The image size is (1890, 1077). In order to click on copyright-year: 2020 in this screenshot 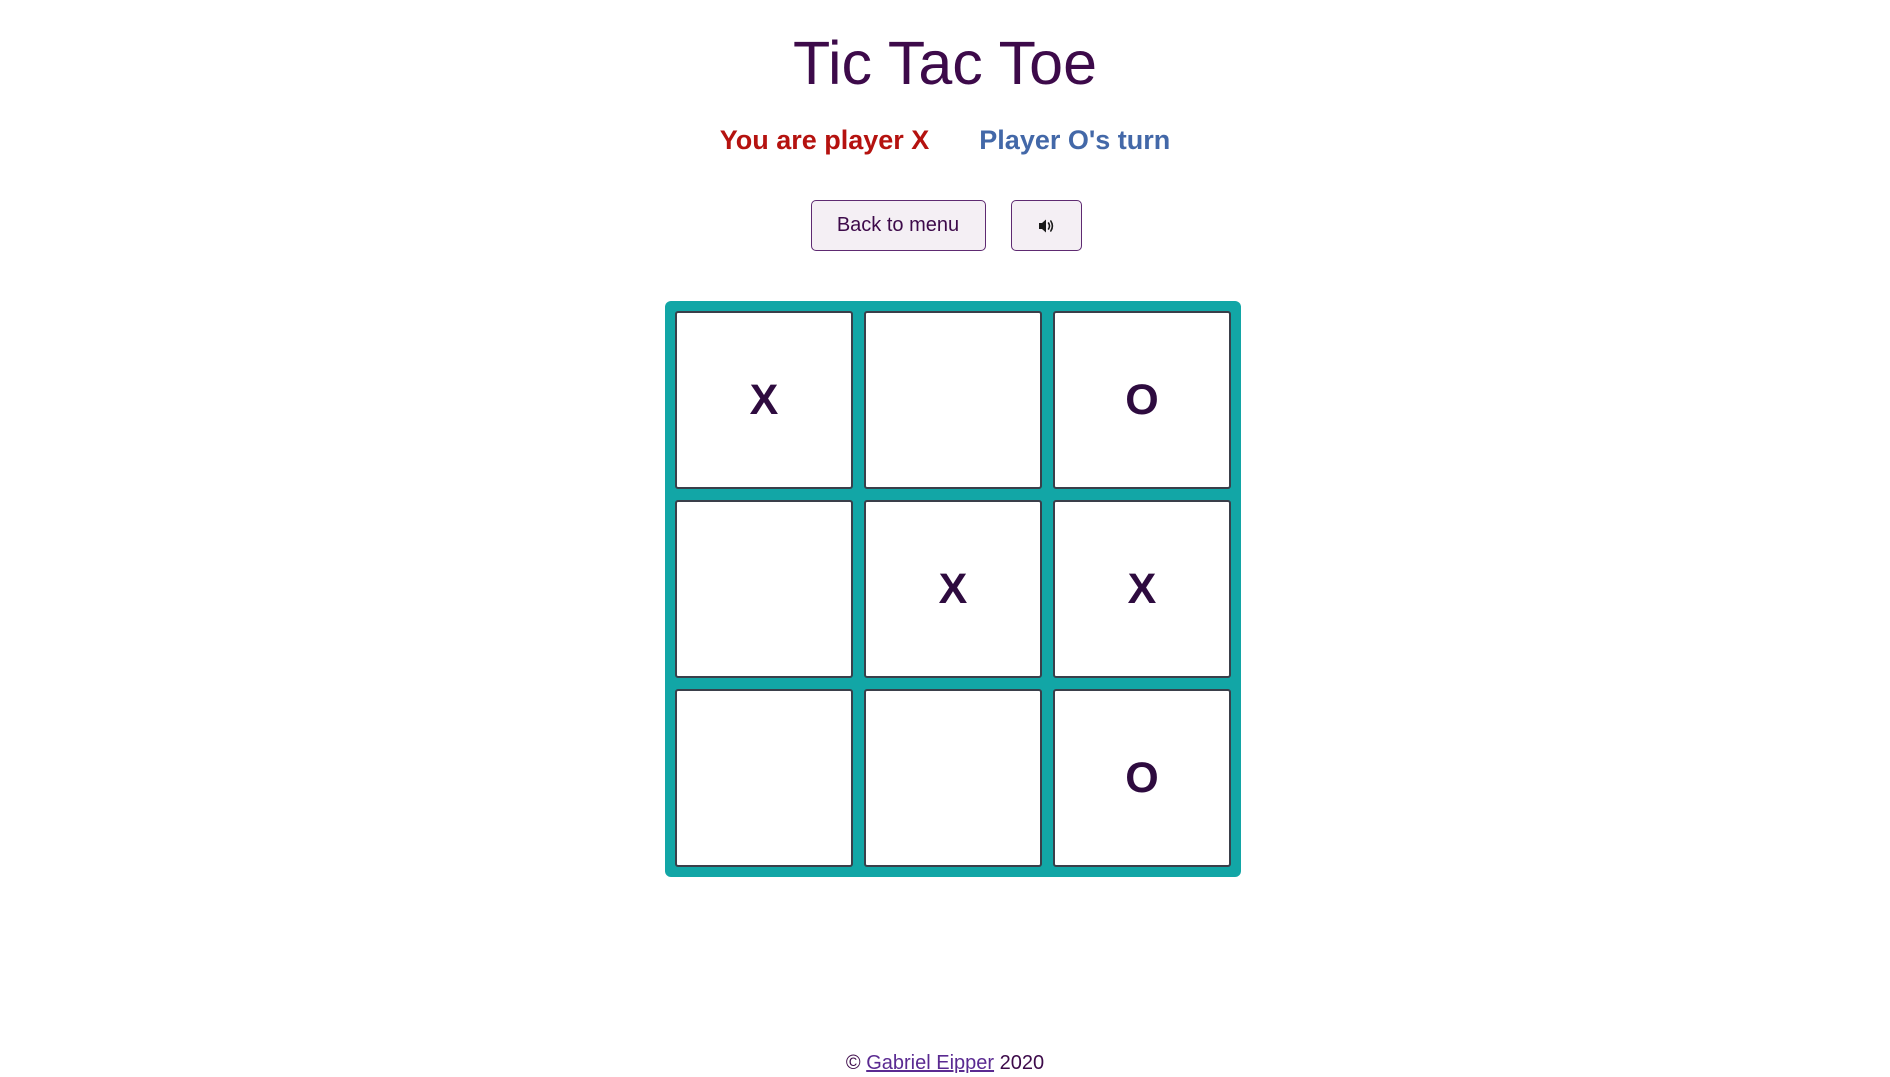, I will do `click(1022, 1063)`.